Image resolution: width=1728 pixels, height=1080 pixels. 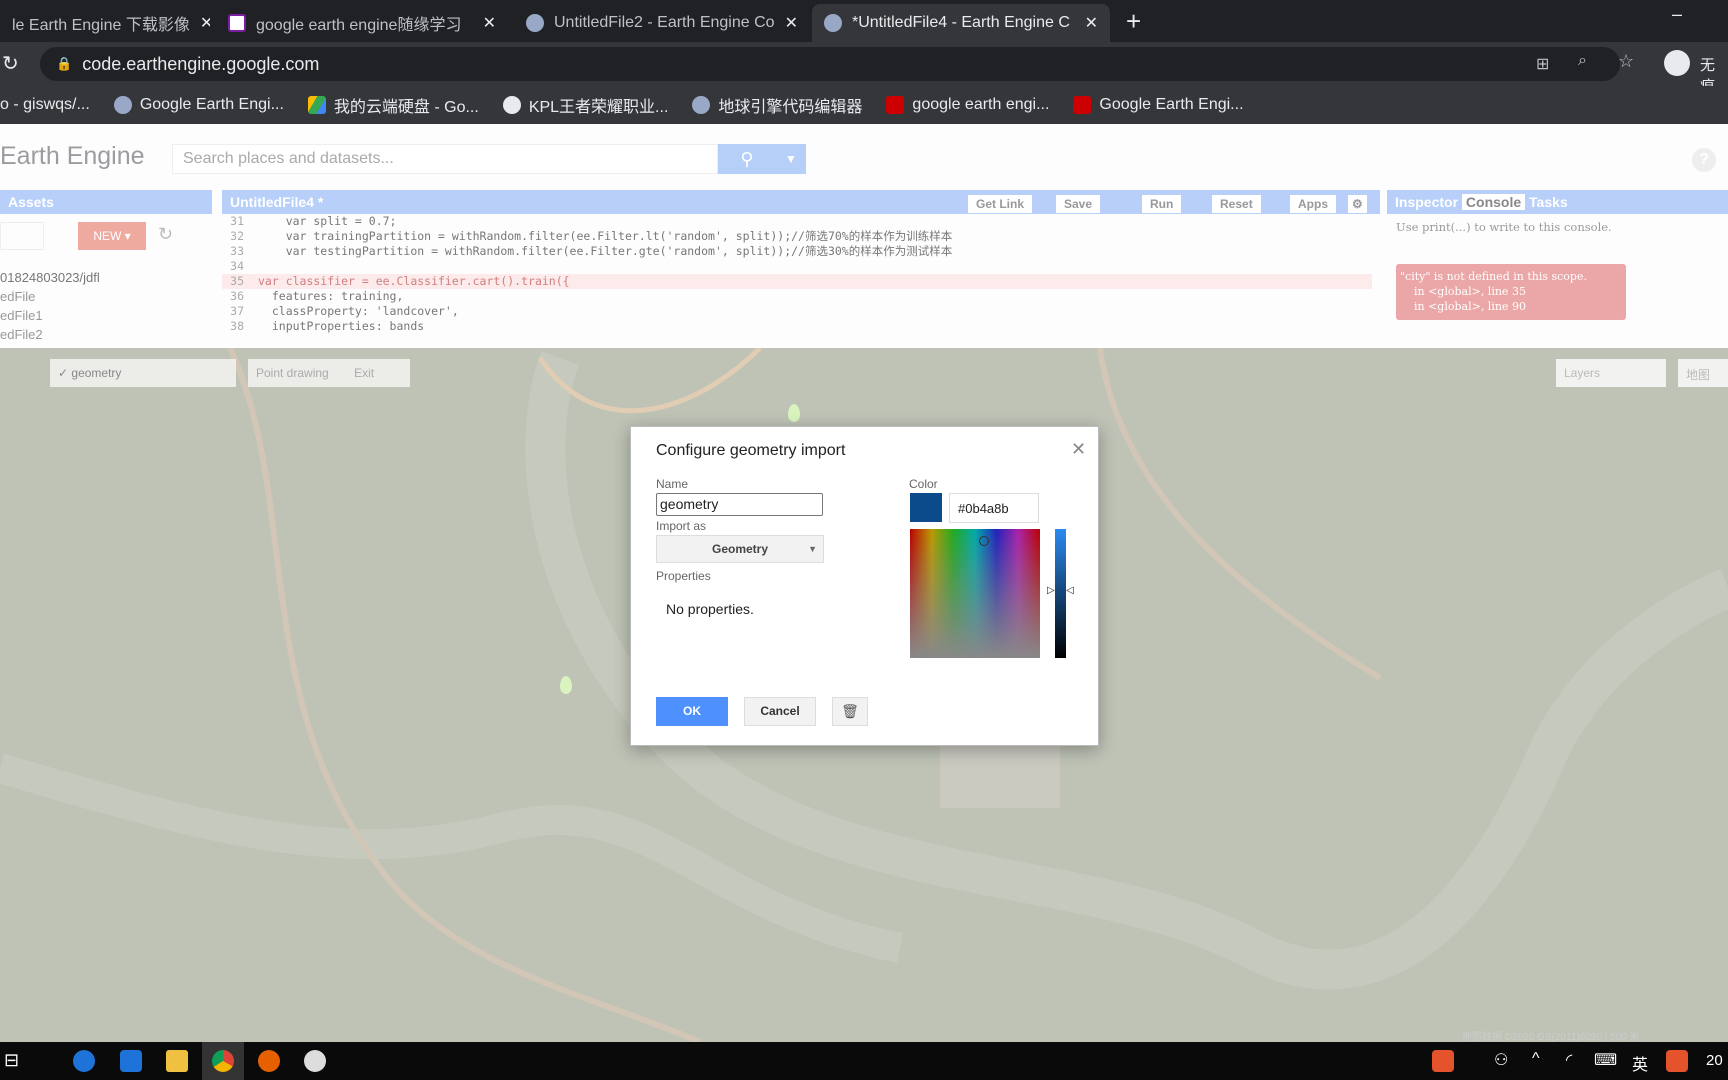 I want to click on map-type-button: 地图, so click(x=1703, y=373).